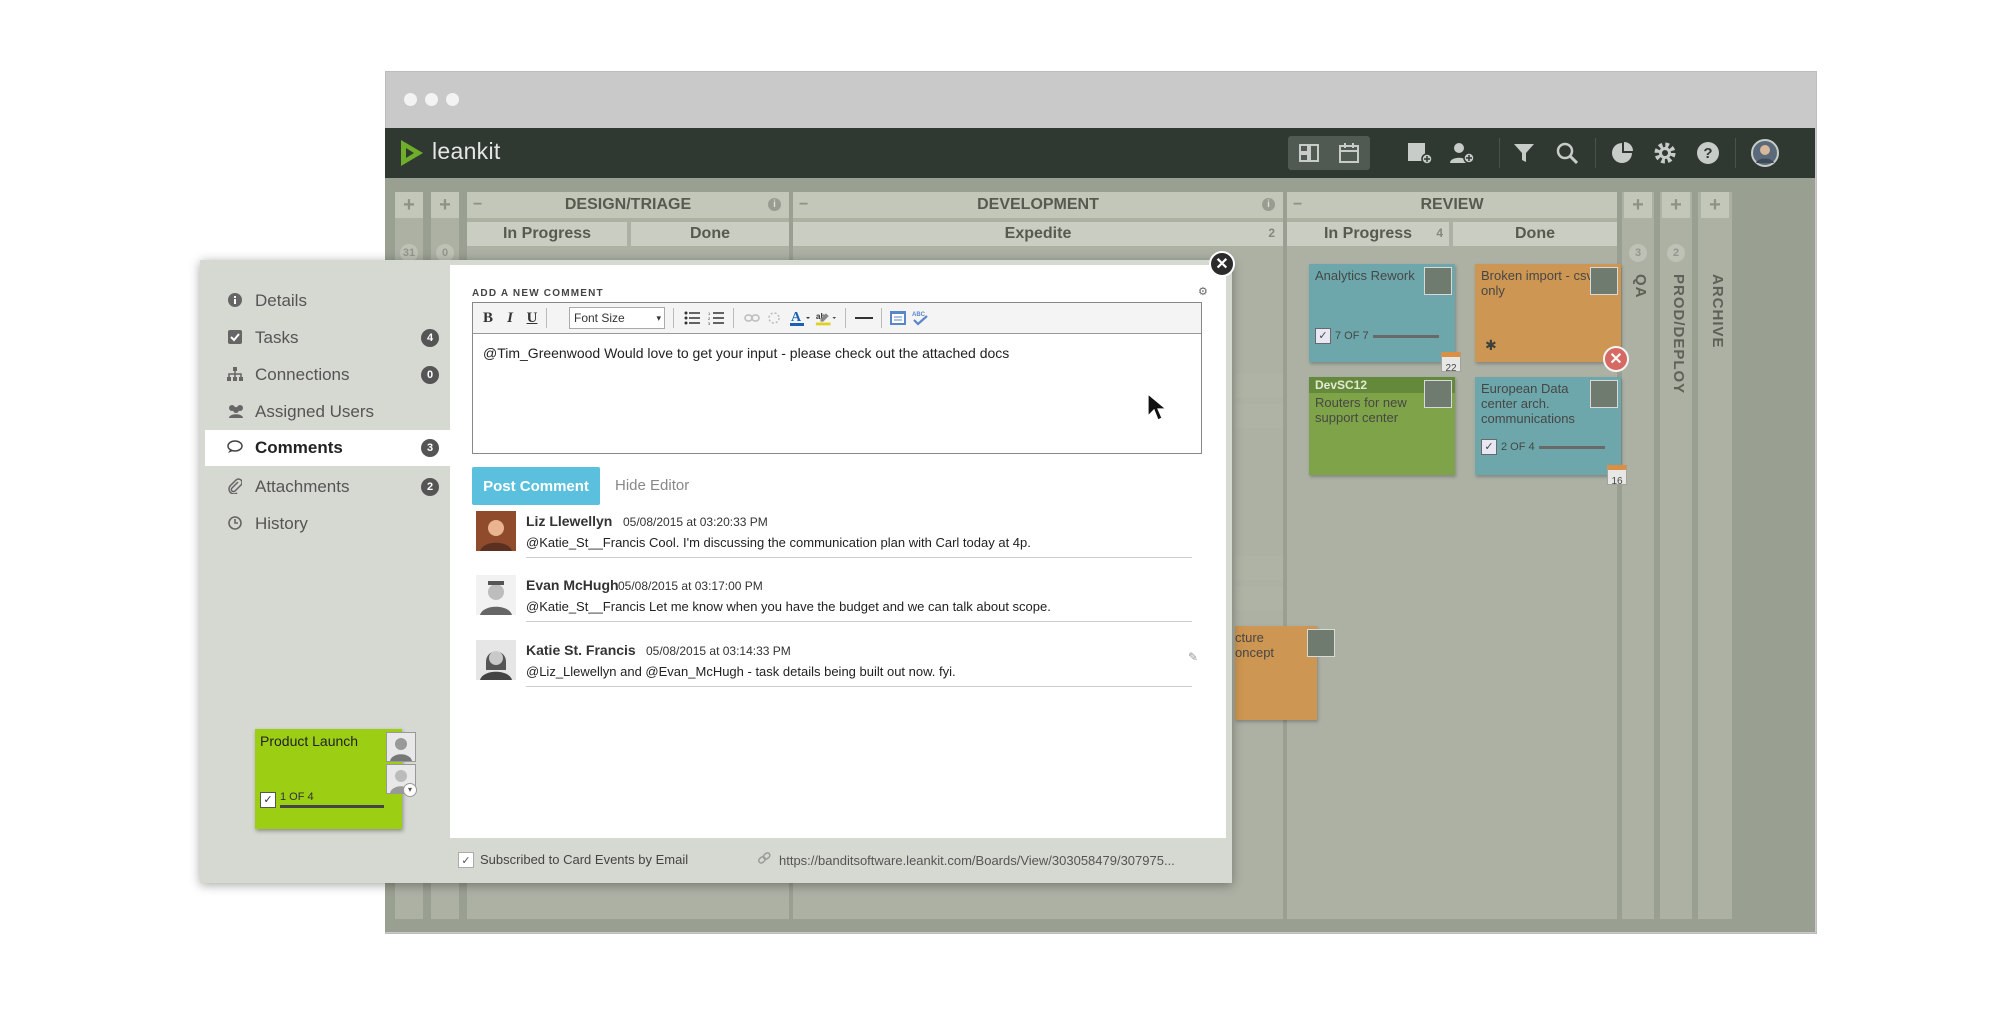 The width and height of the screenshot is (2000, 1016). What do you see at coordinates (297, 797) in the screenshot?
I see `progress-text: 1 OF 4` at bounding box center [297, 797].